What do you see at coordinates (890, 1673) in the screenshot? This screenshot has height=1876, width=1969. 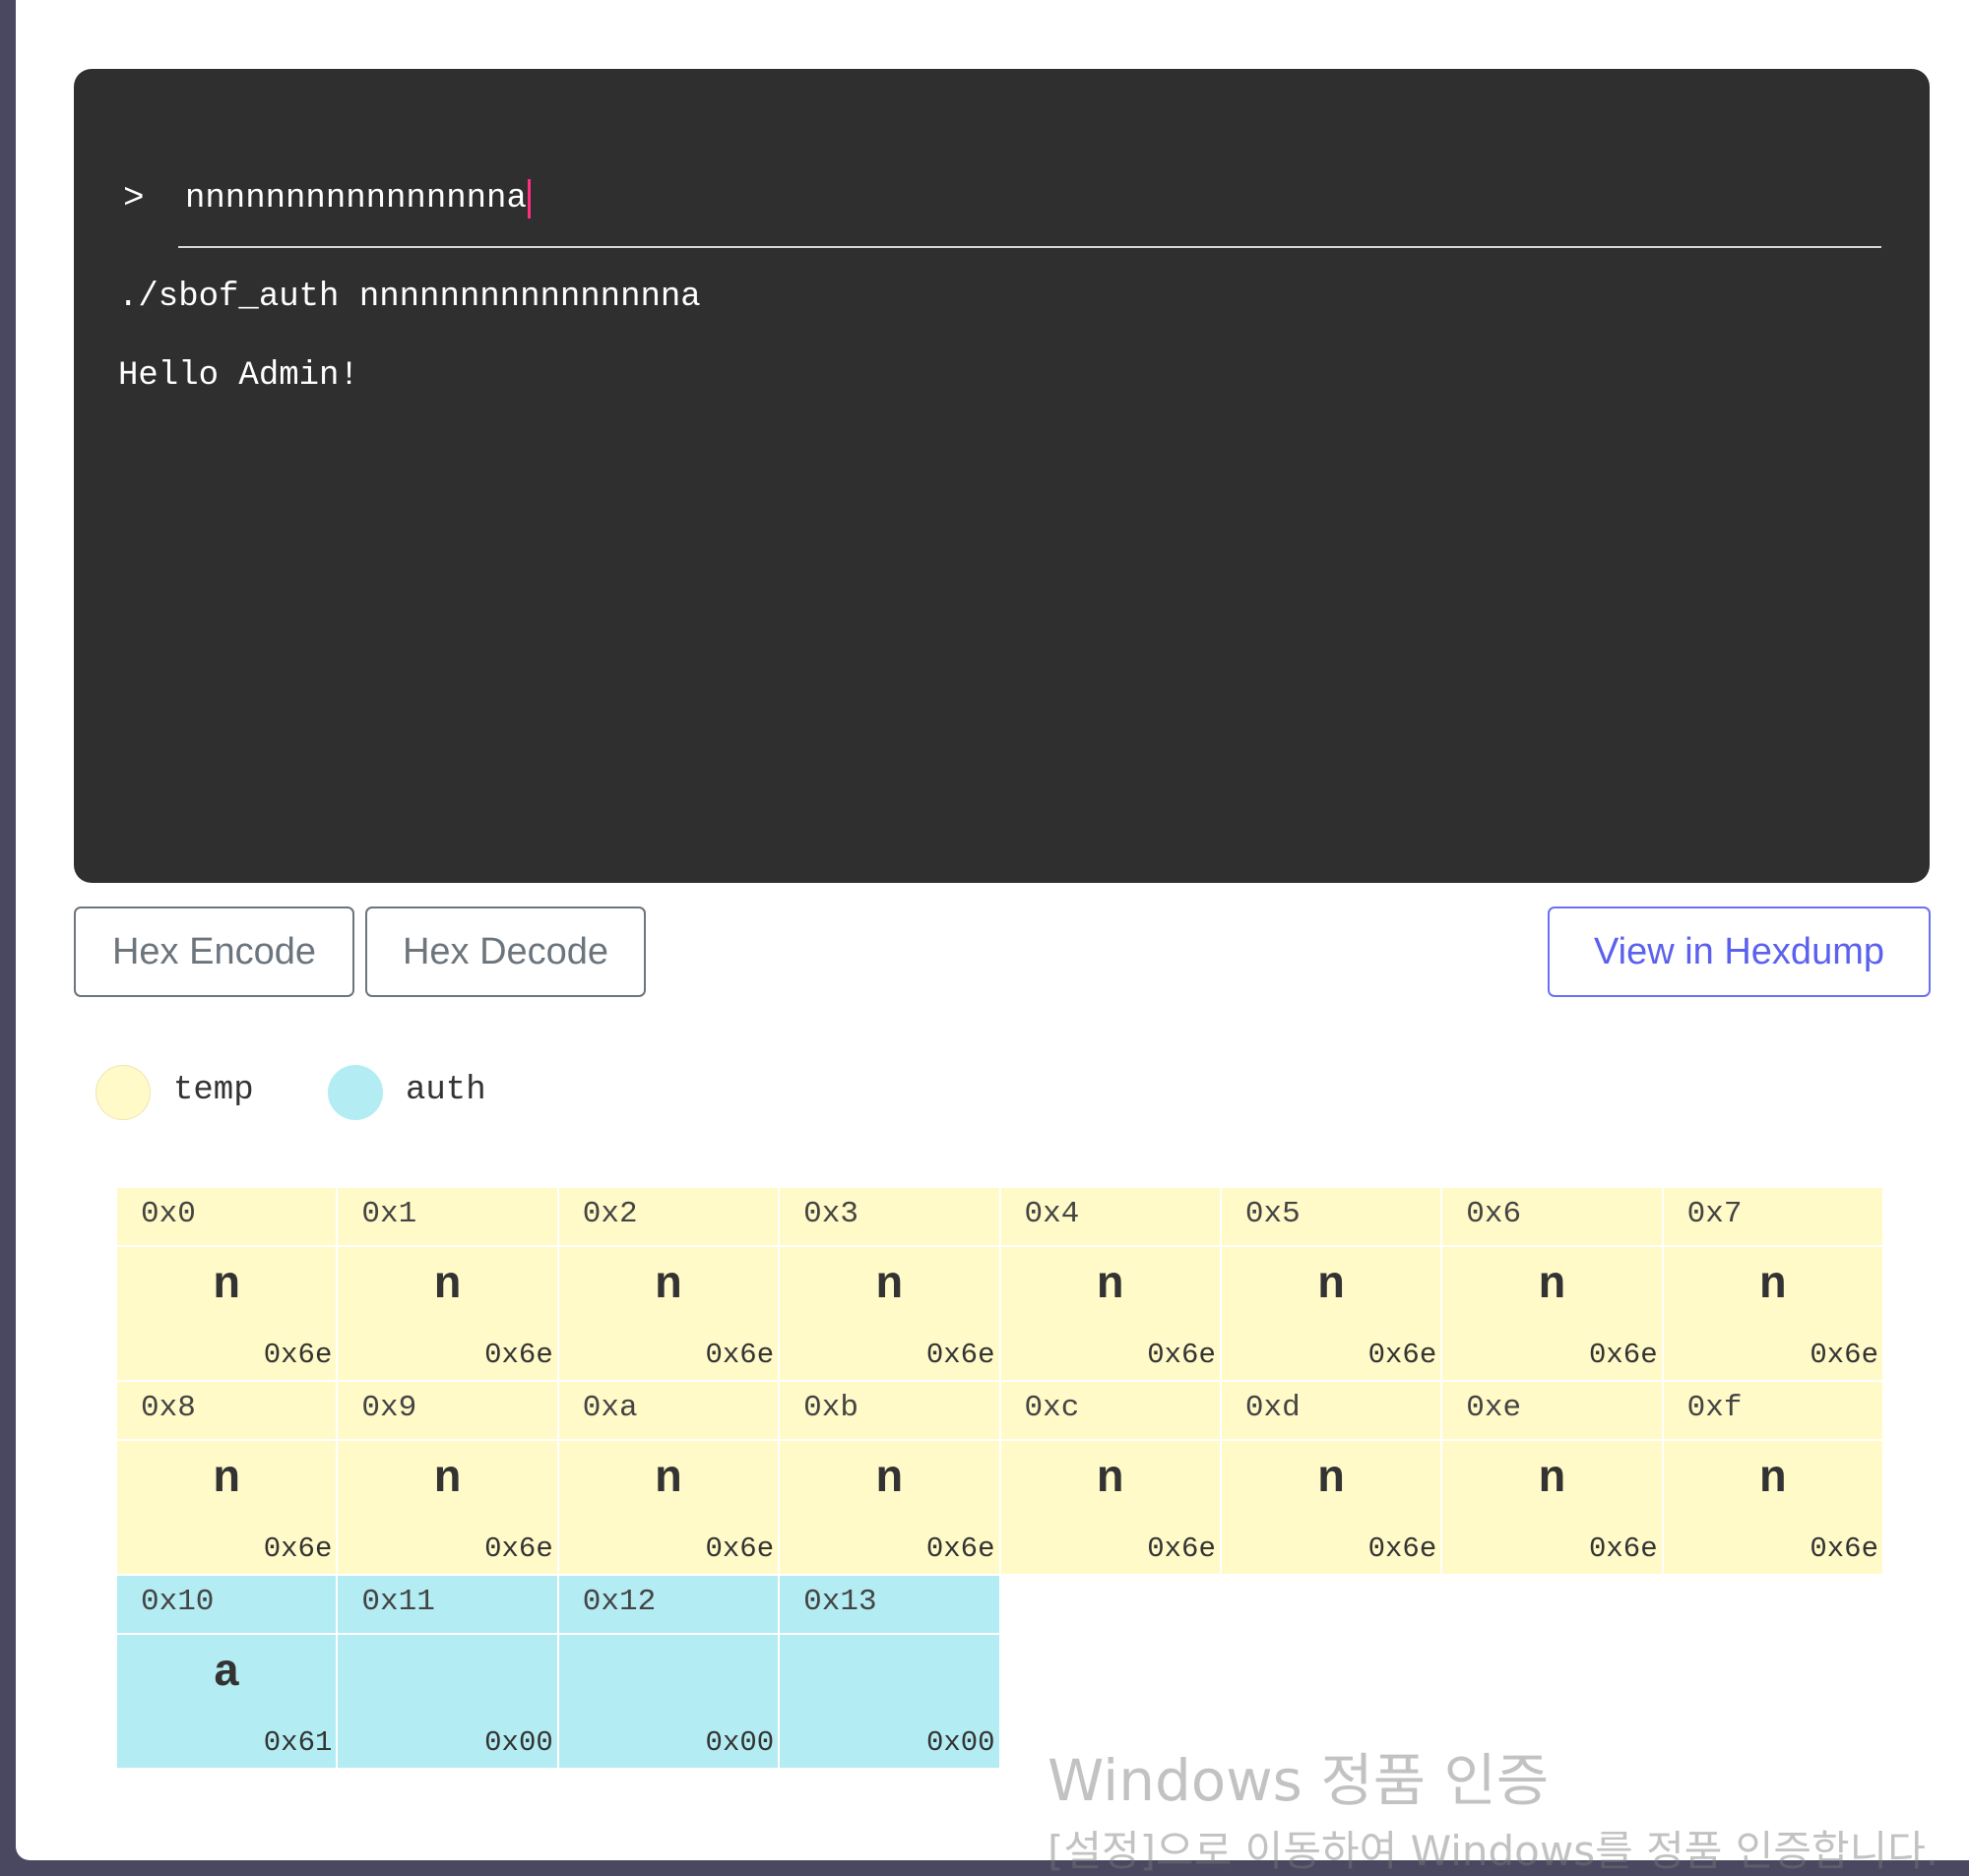 I see `memory-cell-auth: 0x13 0x00` at bounding box center [890, 1673].